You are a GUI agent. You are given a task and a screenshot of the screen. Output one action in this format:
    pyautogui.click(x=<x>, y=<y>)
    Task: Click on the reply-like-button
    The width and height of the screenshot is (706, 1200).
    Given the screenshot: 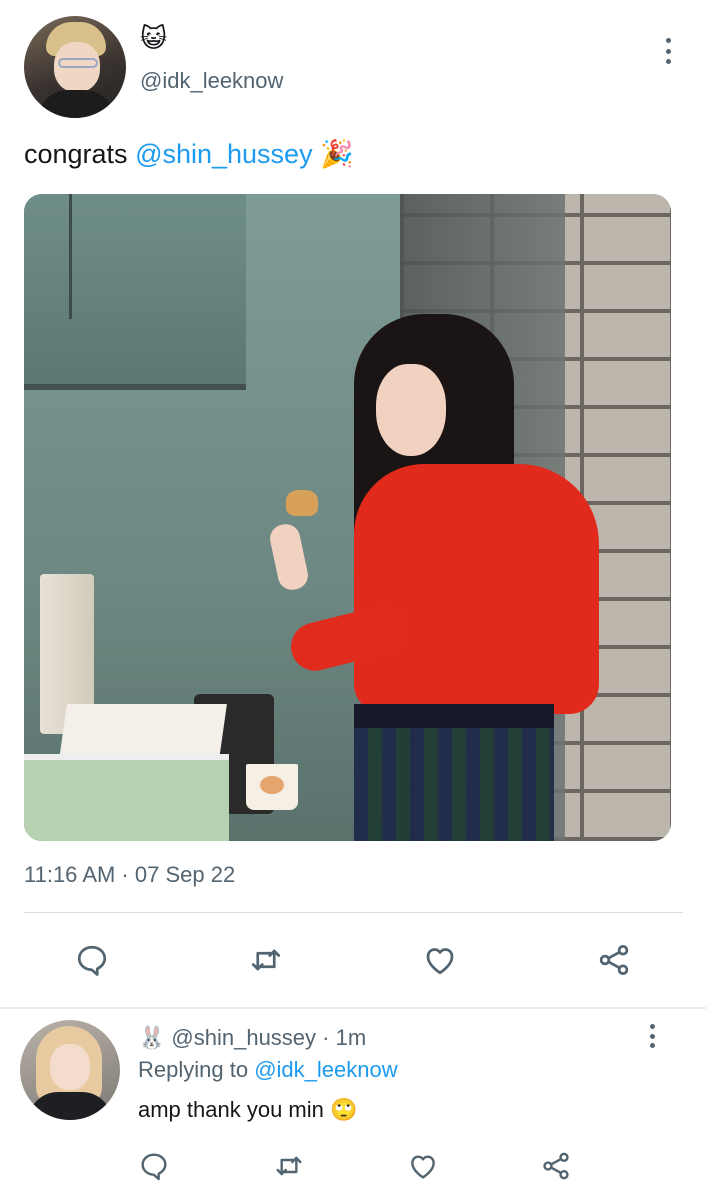 What is the action you would take?
    pyautogui.click(x=423, y=1166)
    